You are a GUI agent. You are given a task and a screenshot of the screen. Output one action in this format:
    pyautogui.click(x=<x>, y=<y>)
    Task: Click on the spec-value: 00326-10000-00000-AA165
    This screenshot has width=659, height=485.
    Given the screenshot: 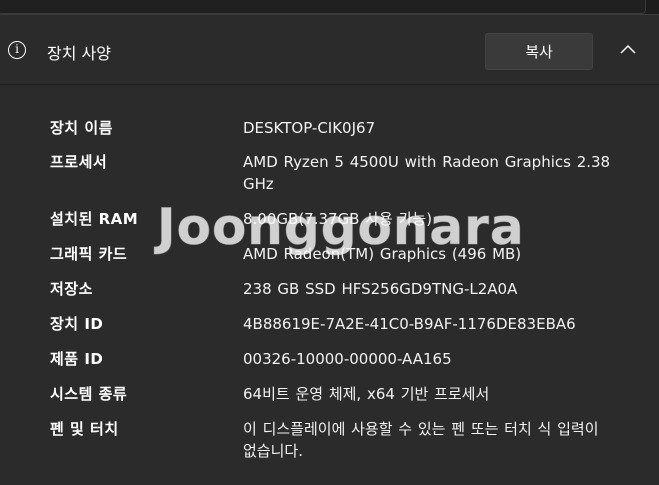 What is the action you would take?
    pyautogui.click(x=347, y=359)
    